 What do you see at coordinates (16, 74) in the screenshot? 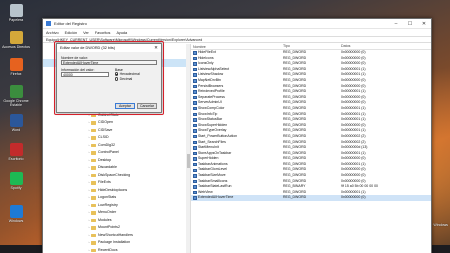
I see `desktop-icon-label: Firefox` at bounding box center [16, 74].